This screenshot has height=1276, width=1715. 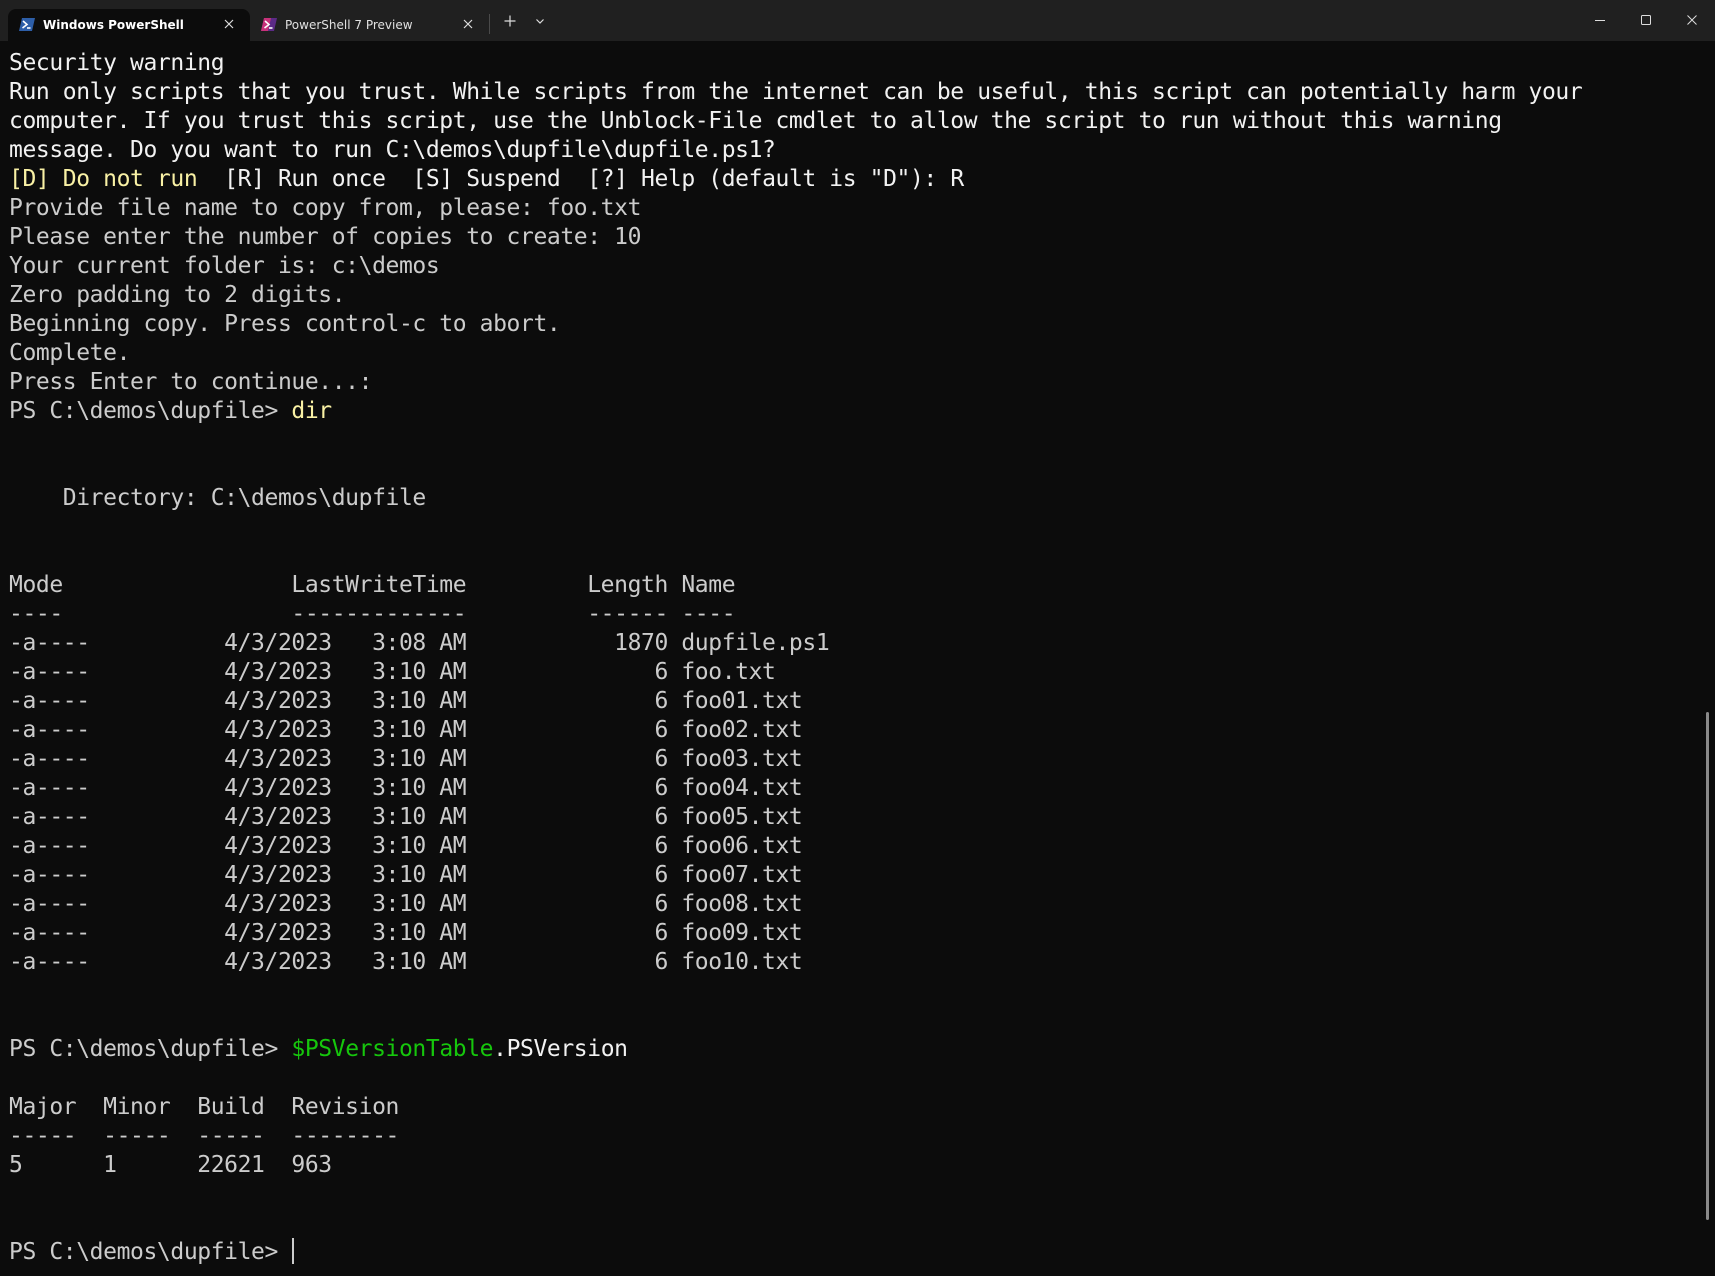 What do you see at coordinates (1646, 20) in the screenshot?
I see `maximize-icon` at bounding box center [1646, 20].